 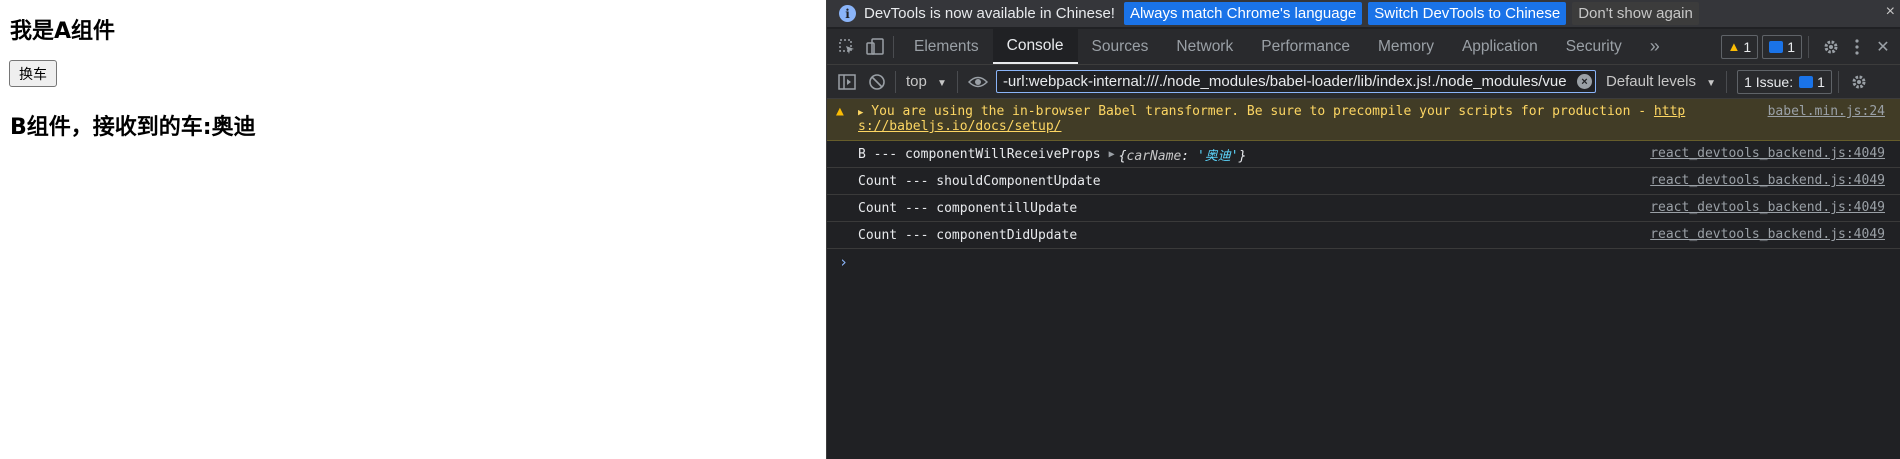 I want to click on issues-label: 1 Issue:, so click(x=1769, y=81).